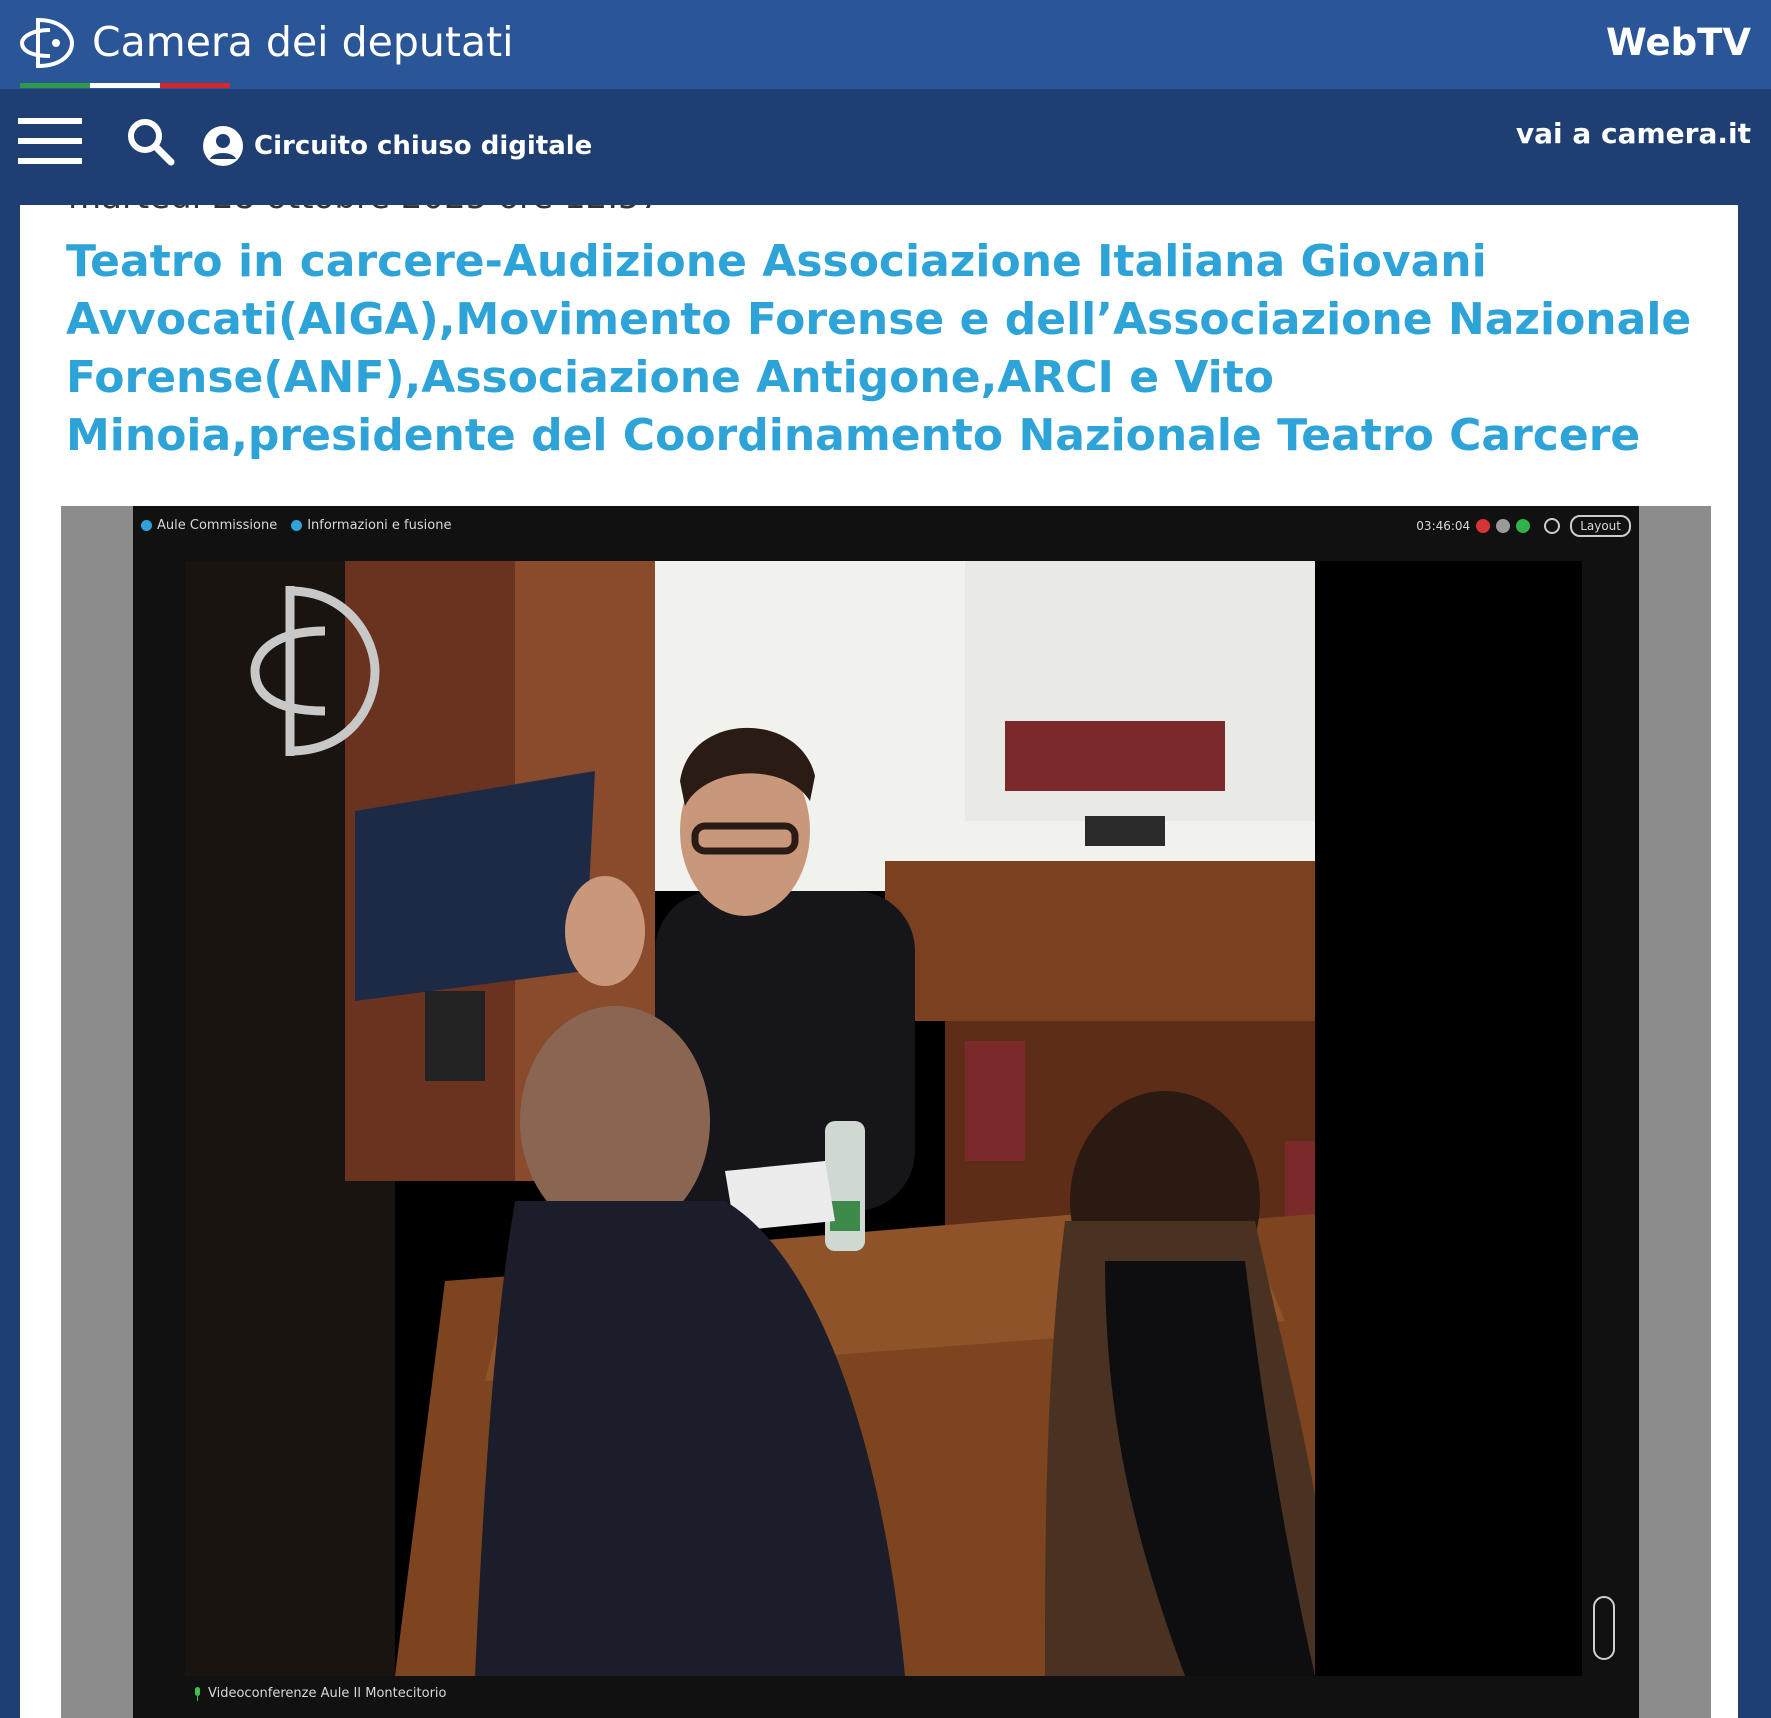  Describe the element at coordinates (1552, 526) in the screenshot. I see `zoom-icon` at that location.